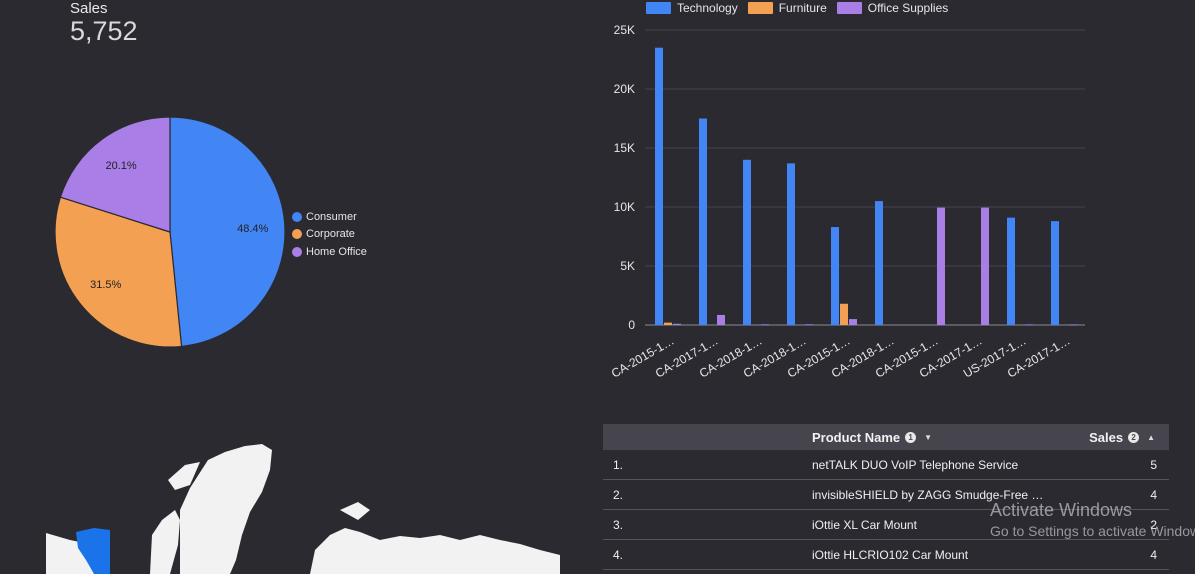  I want to click on sort-ascending-icon: ▲, so click(1151, 437).